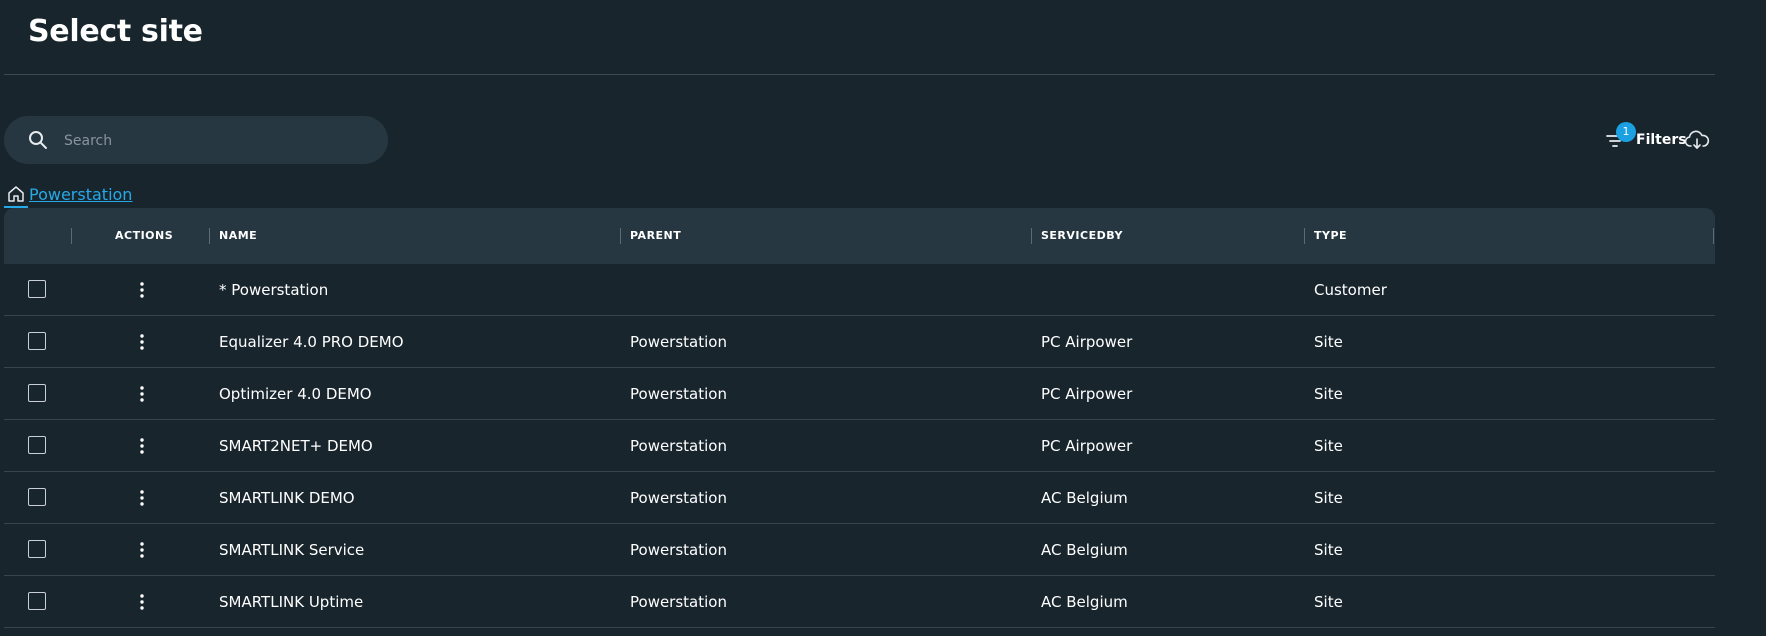 This screenshot has width=1766, height=636. What do you see at coordinates (1661, 140) in the screenshot?
I see `filters-label: Filters` at bounding box center [1661, 140].